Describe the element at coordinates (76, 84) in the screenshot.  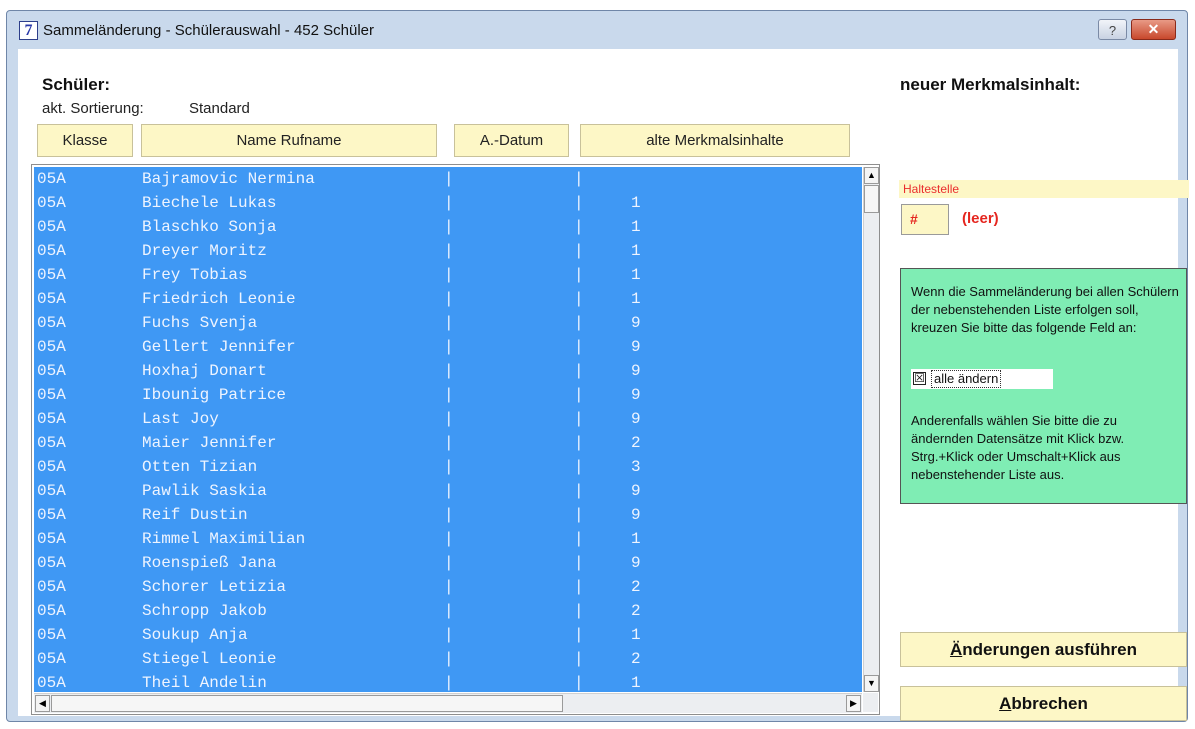
I see `students-heading: Schüler:` at that location.